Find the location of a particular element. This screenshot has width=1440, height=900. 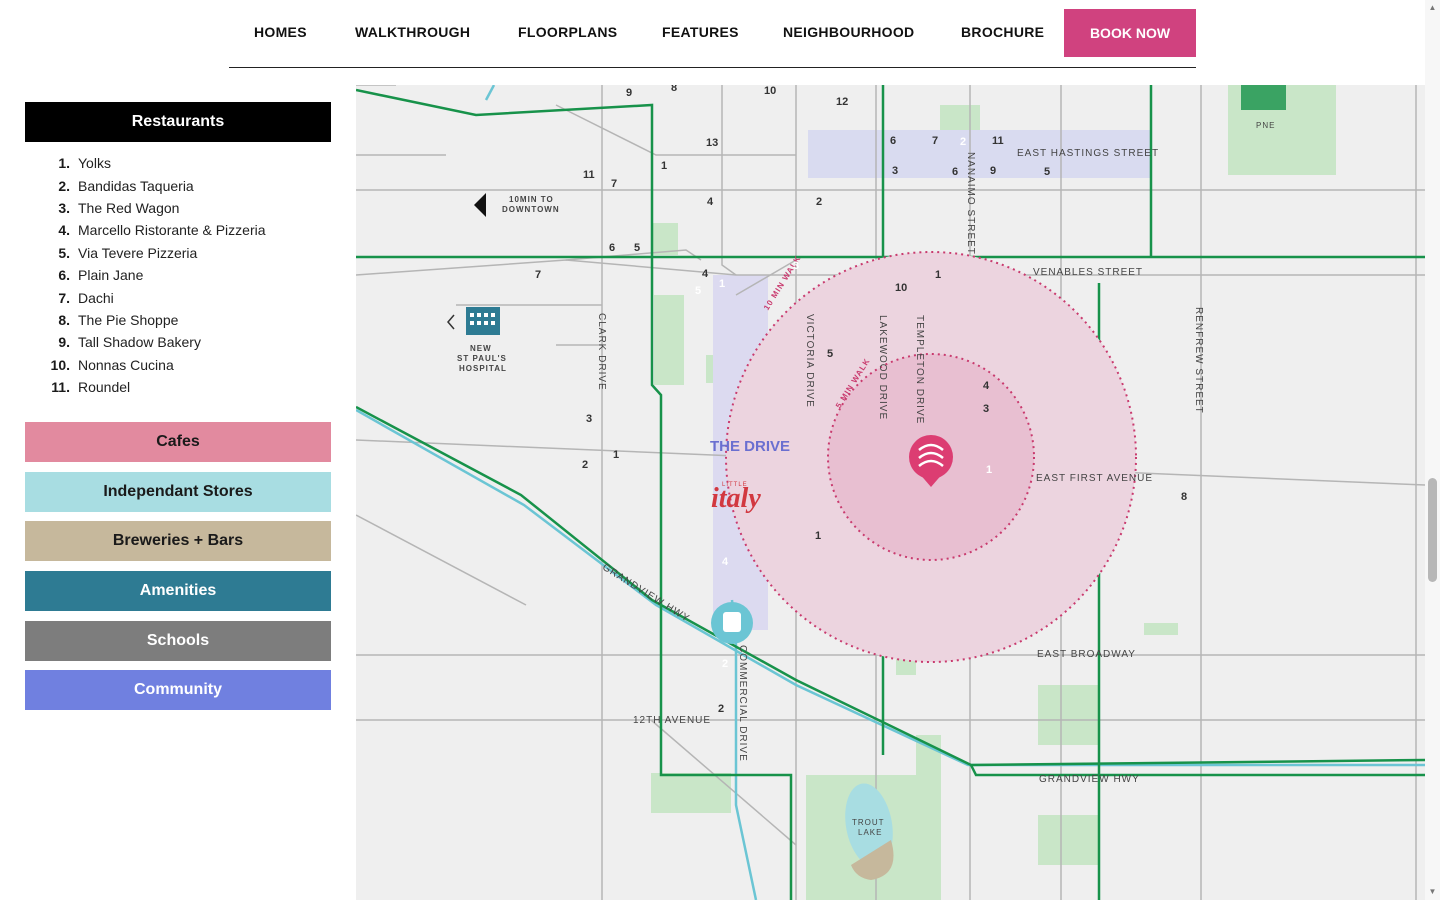

brewery-icon: 5 is located at coordinates (637, 248).